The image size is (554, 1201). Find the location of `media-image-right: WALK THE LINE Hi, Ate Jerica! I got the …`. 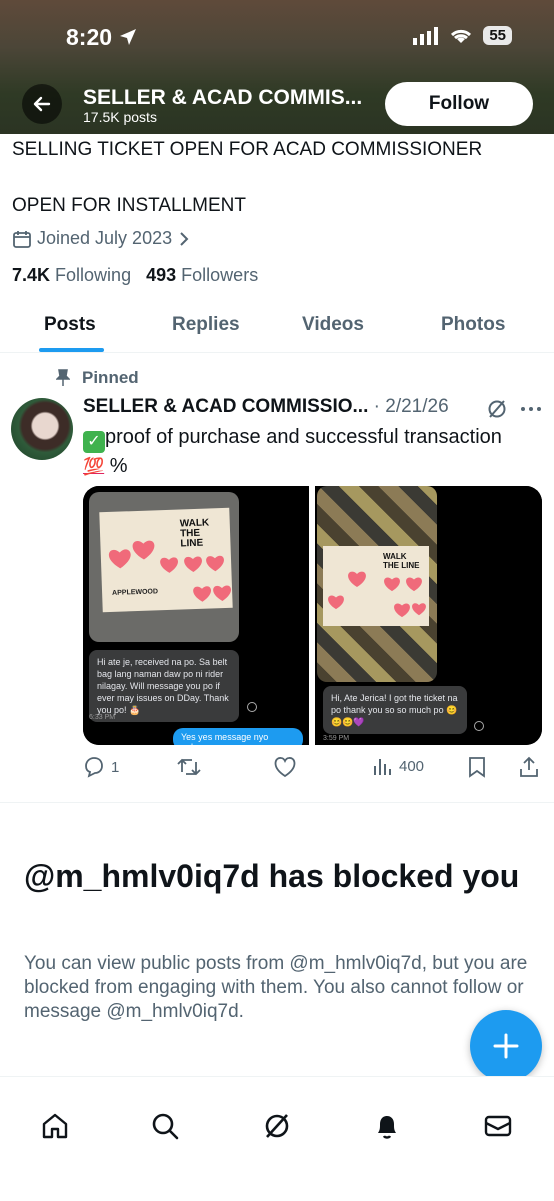

media-image-right: WALK THE LINE Hi, Ate Jerica! I got the … is located at coordinates (428, 615).